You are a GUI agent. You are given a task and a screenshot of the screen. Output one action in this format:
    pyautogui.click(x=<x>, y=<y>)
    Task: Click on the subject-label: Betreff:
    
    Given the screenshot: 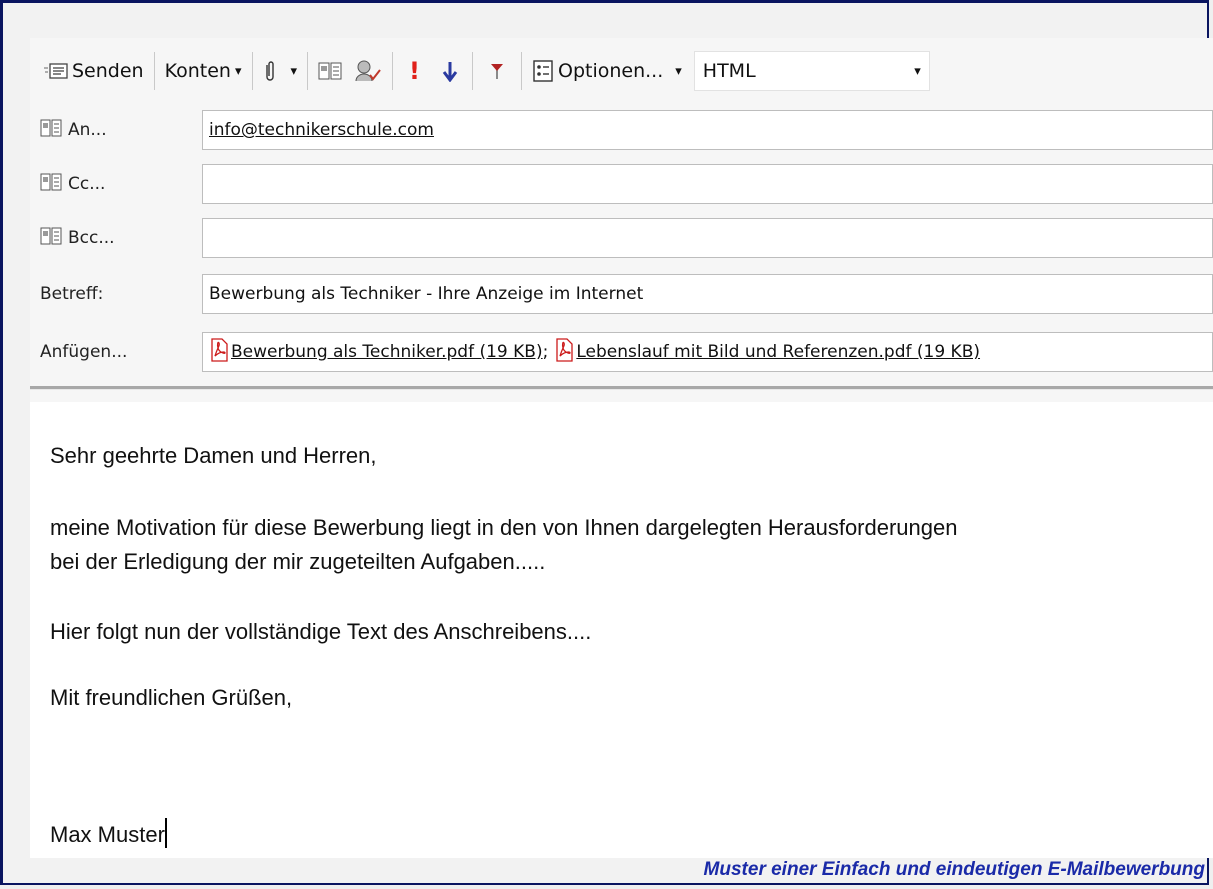 What is the action you would take?
    pyautogui.click(x=72, y=294)
    